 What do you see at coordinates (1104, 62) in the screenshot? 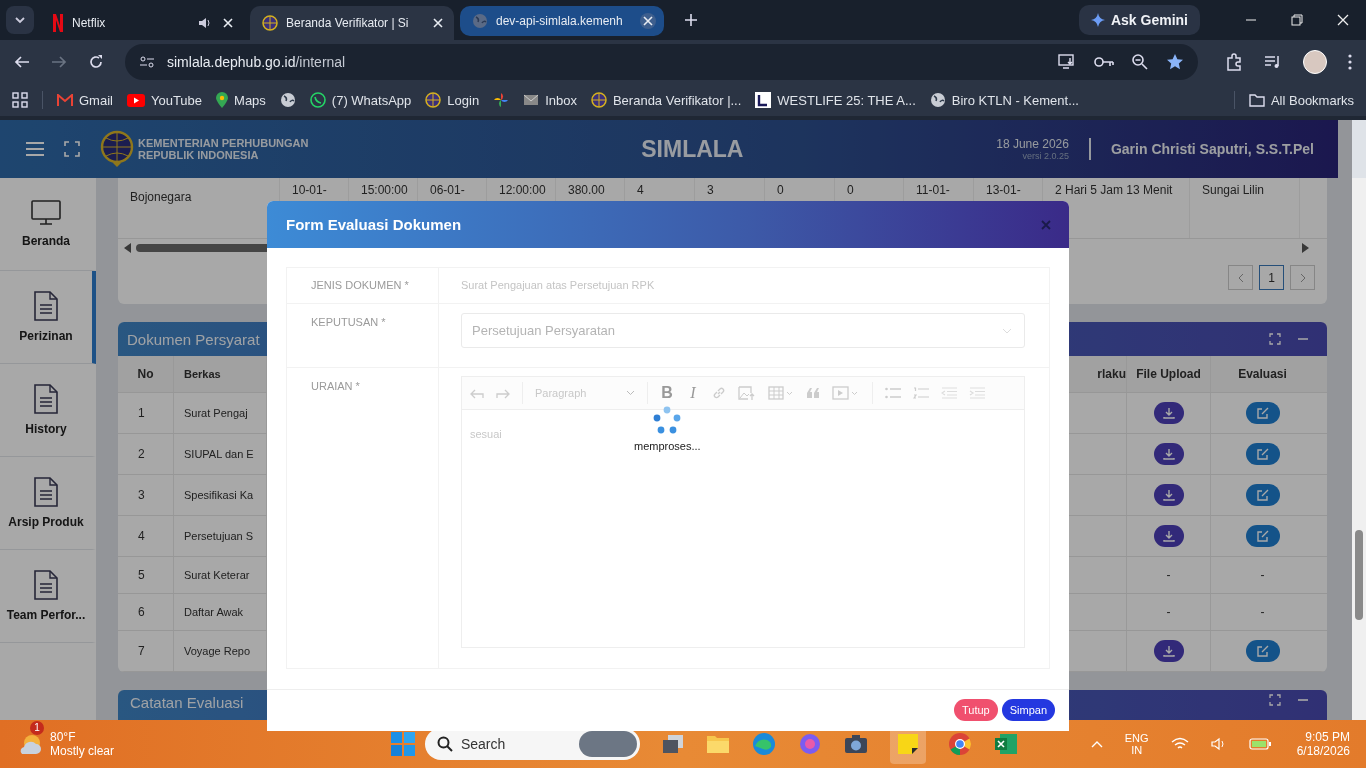
I see `key-icon` at bounding box center [1104, 62].